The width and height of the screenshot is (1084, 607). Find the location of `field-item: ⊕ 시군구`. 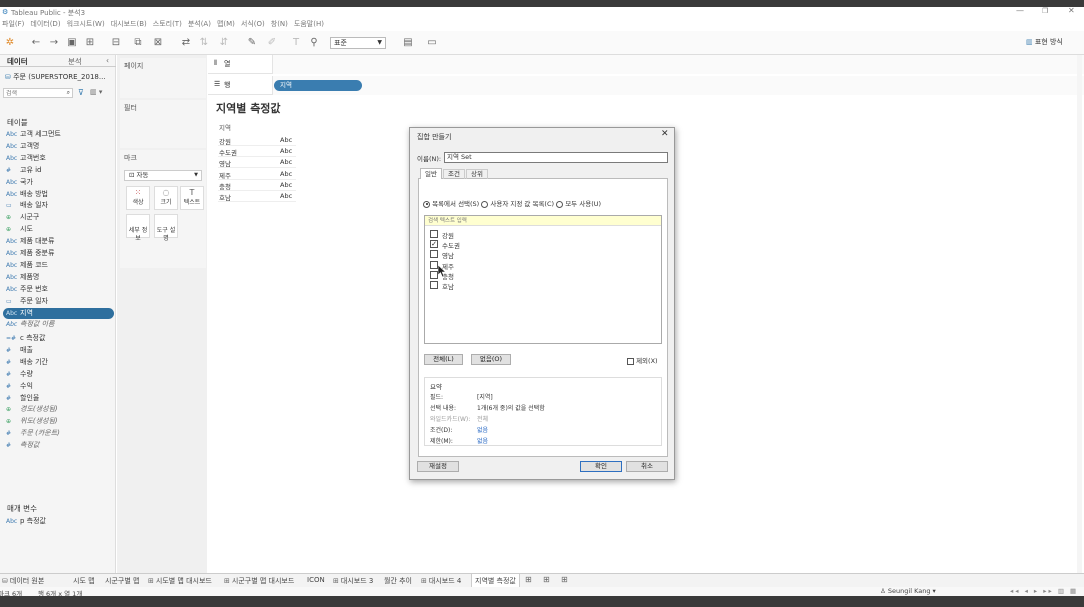

field-item: ⊕ 시군구 is located at coordinates (22, 217).